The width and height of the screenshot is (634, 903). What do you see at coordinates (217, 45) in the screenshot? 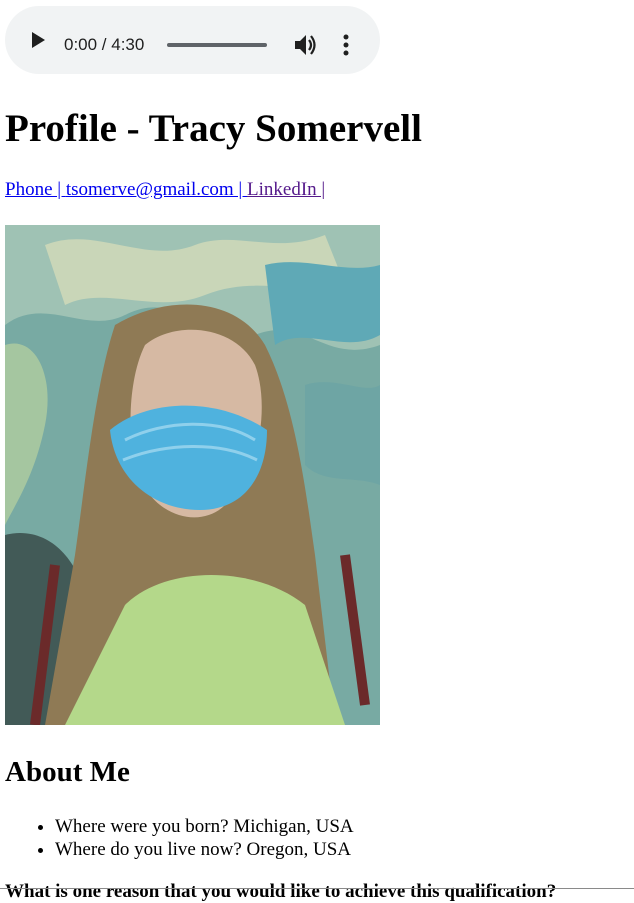
I see `audio-seek-bar` at bounding box center [217, 45].